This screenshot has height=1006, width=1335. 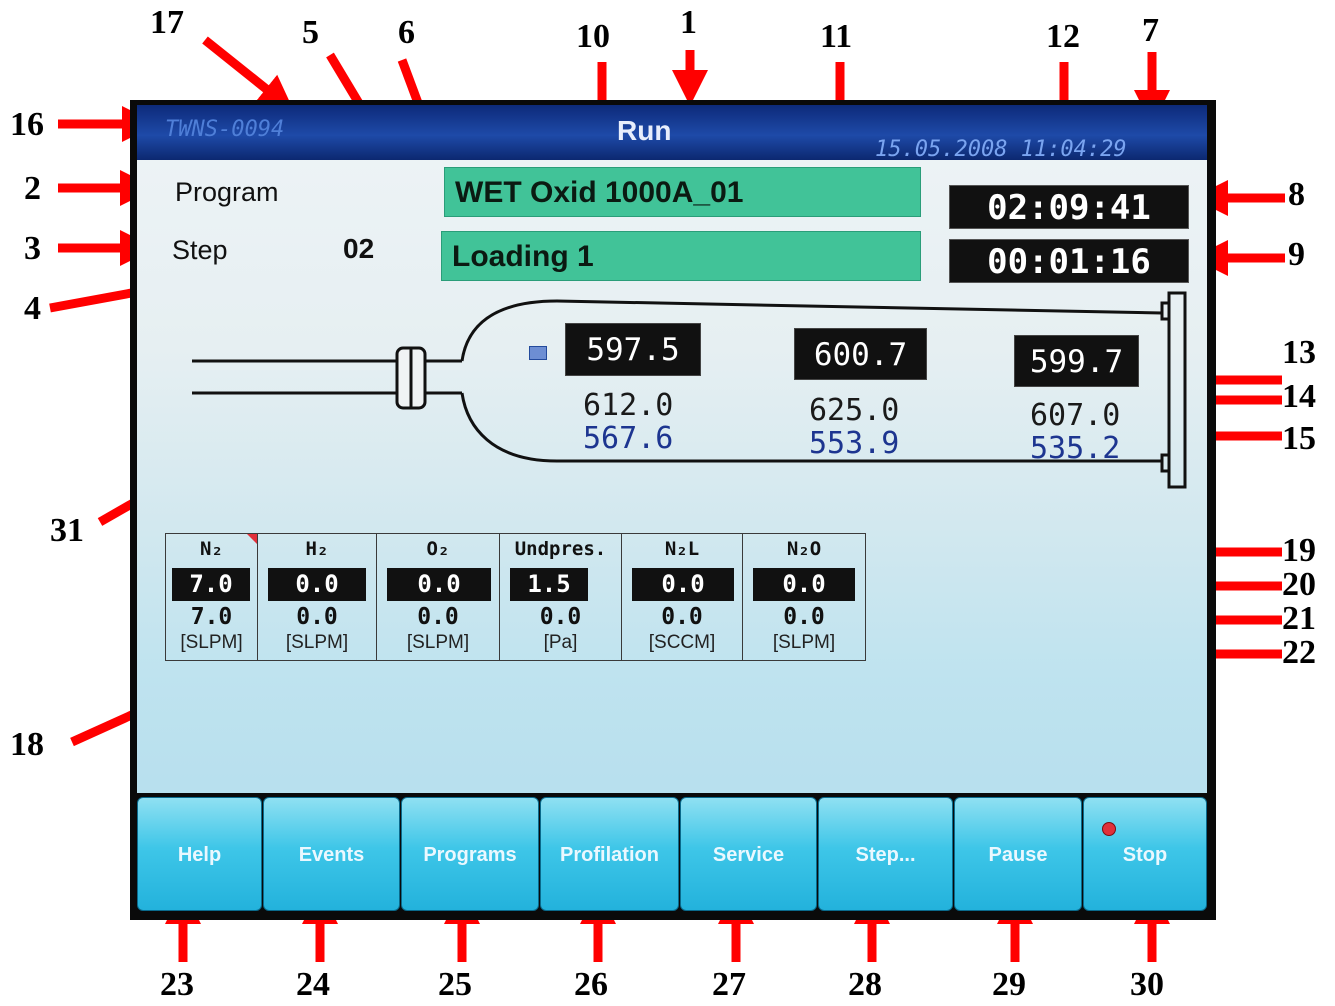 I want to click on gas-setpoint: 7.0, so click(x=211, y=617).